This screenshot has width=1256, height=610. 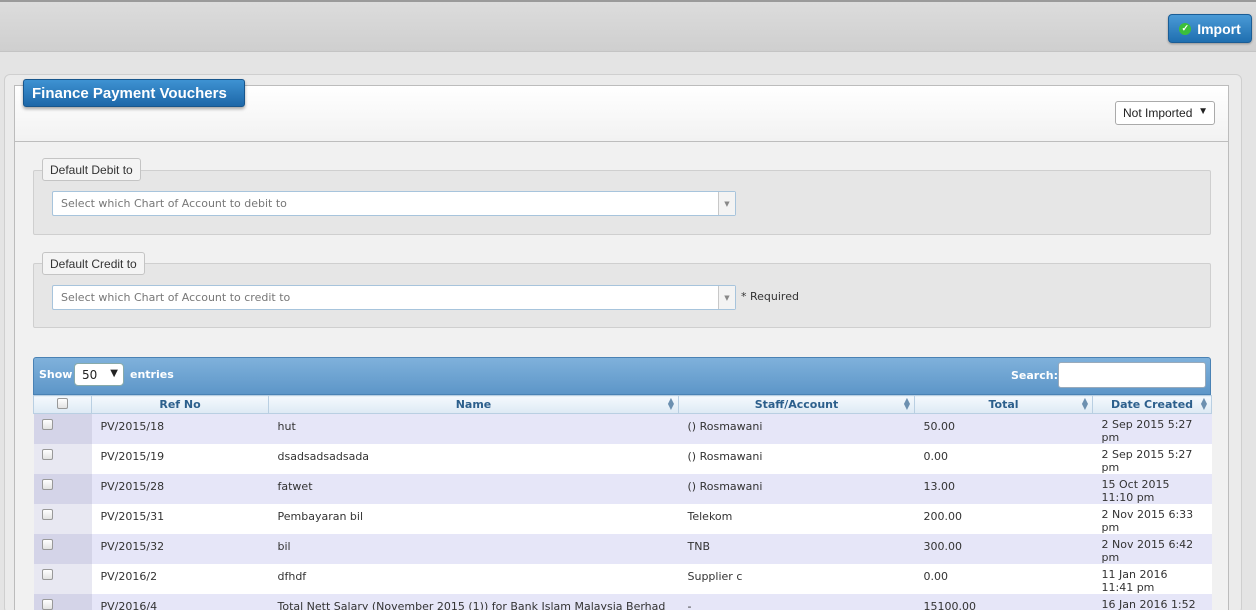 I want to click on column-label: Staff/Account, so click(x=796, y=404).